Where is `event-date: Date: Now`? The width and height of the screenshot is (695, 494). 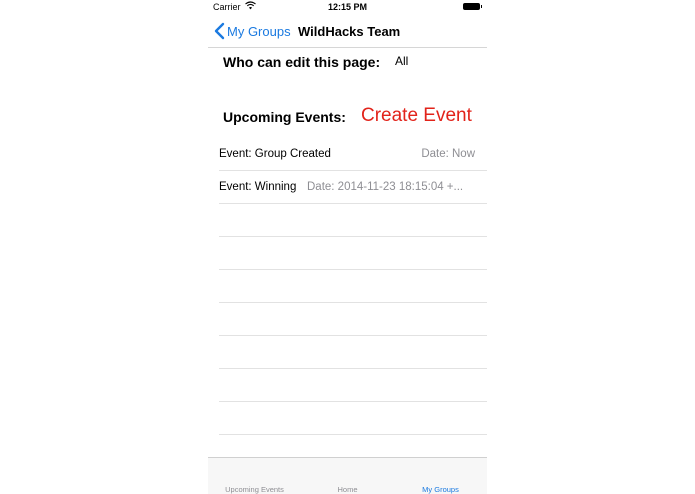
event-date: Date: Now is located at coordinates (448, 154).